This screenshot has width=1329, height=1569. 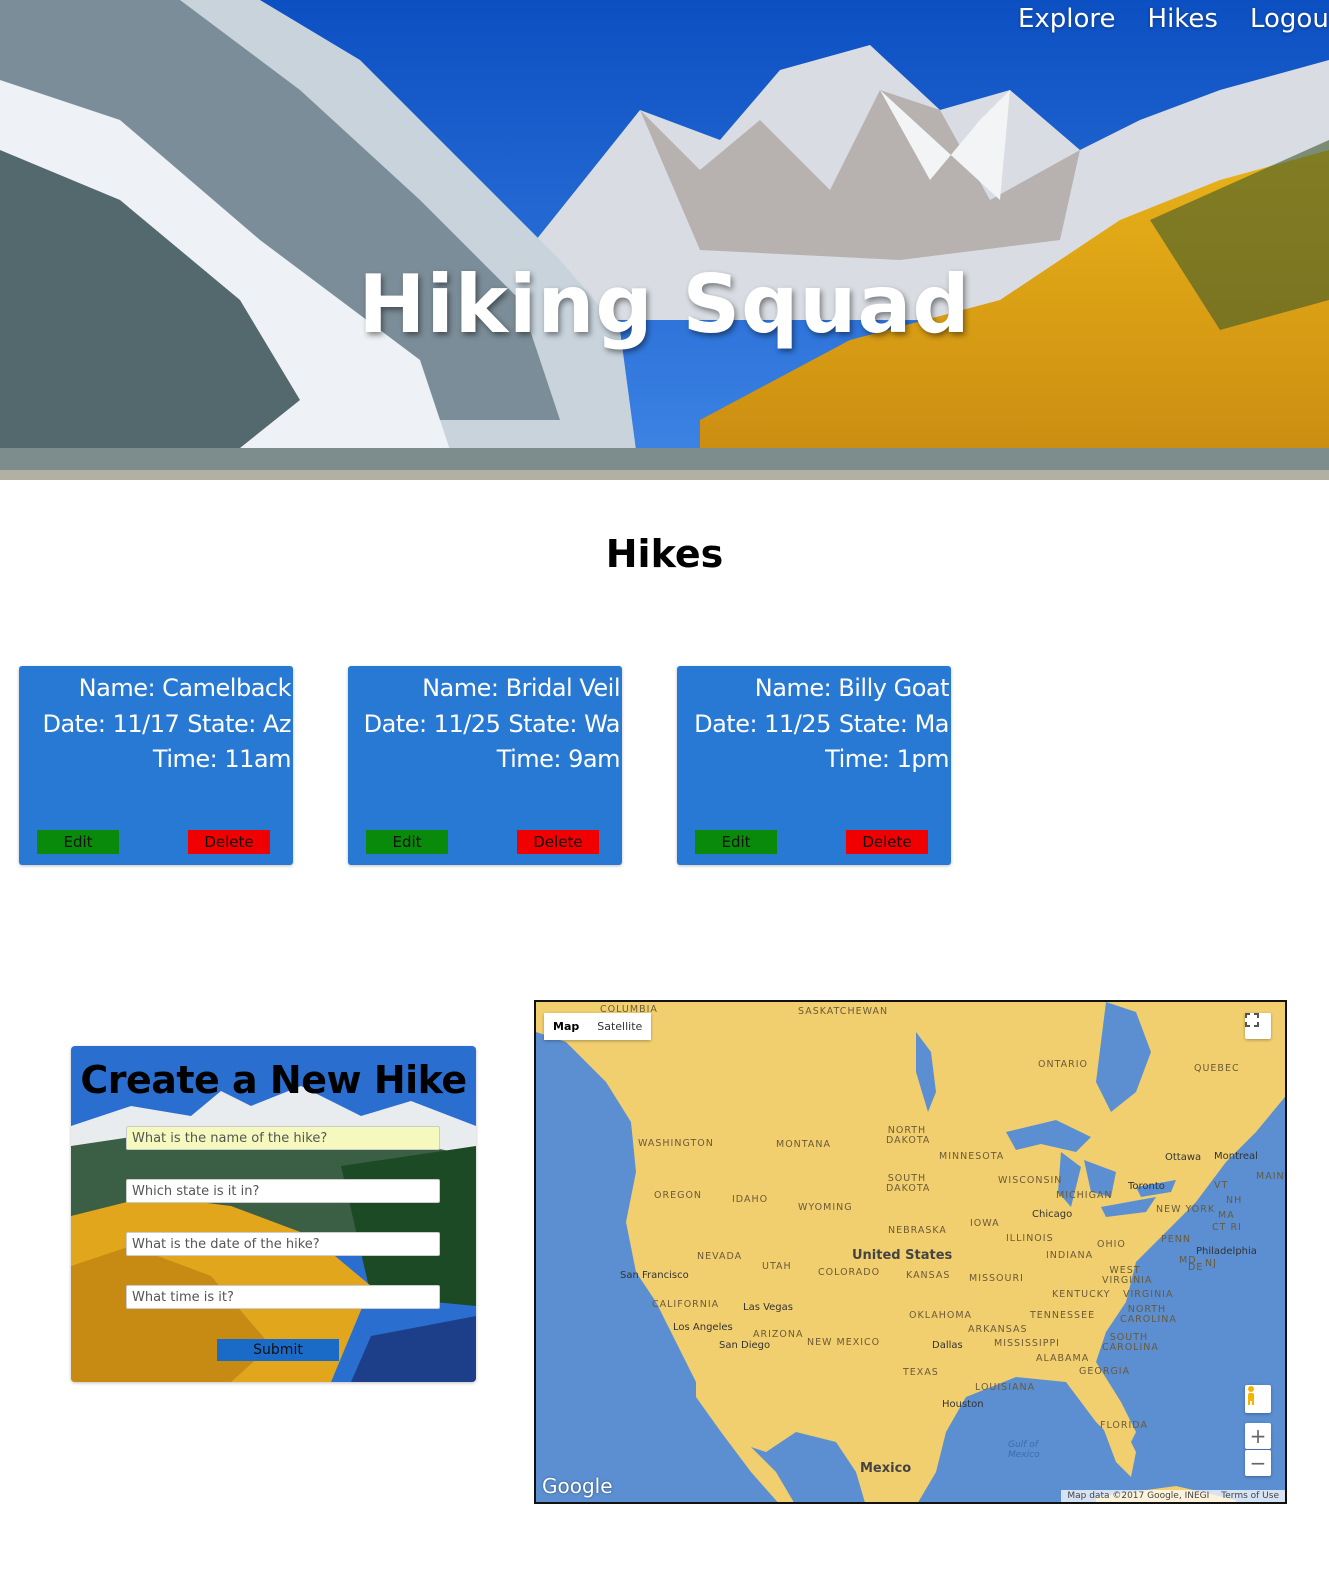 What do you see at coordinates (1236, 1156) in the screenshot?
I see `map-city-label: Montreal` at bounding box center [1236, 1156].